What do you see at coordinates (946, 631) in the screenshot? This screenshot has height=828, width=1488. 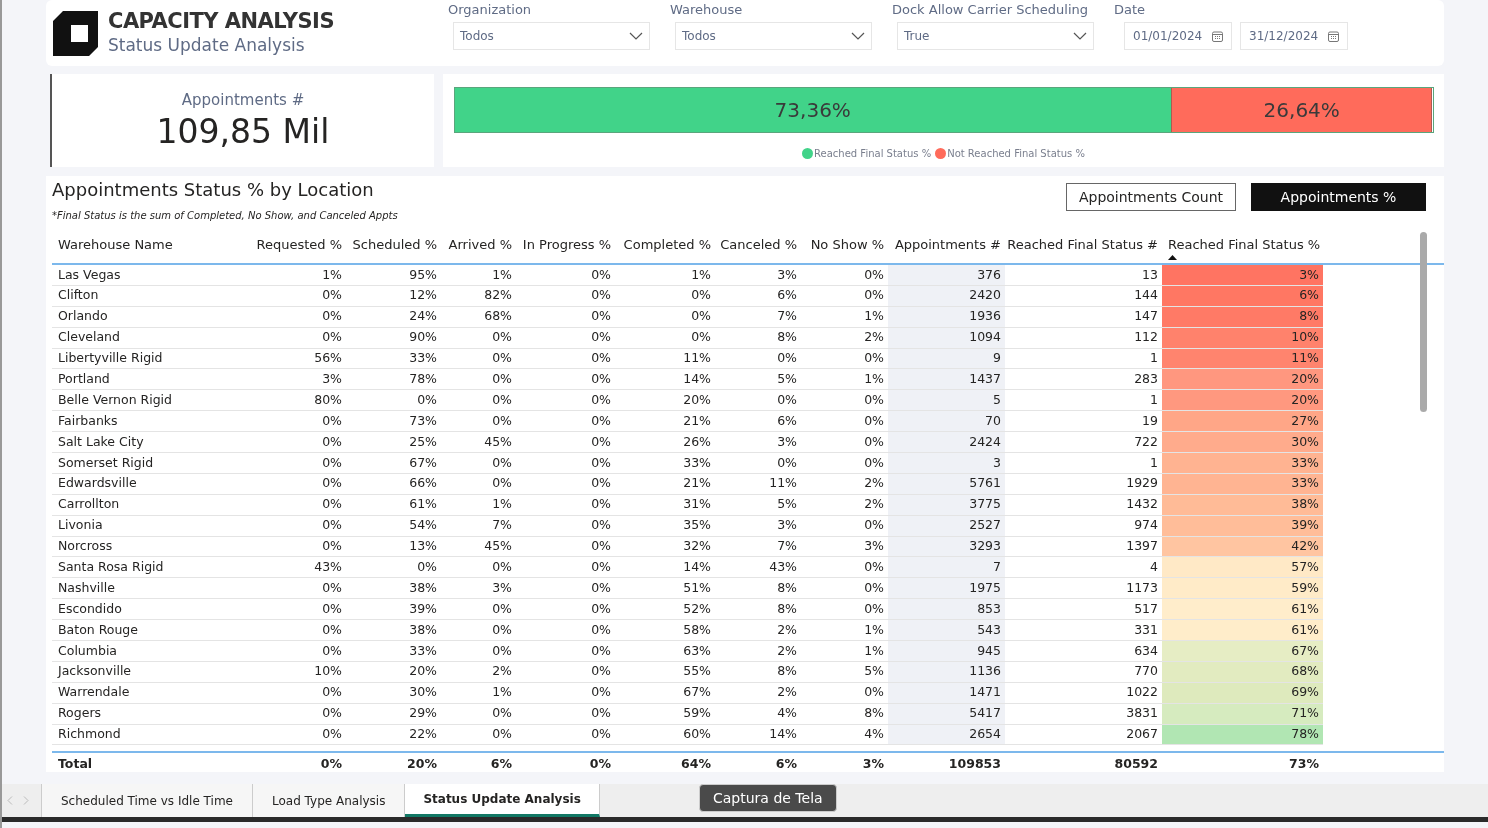 I see `table-cell: 543` at bounding box center [946, 631].